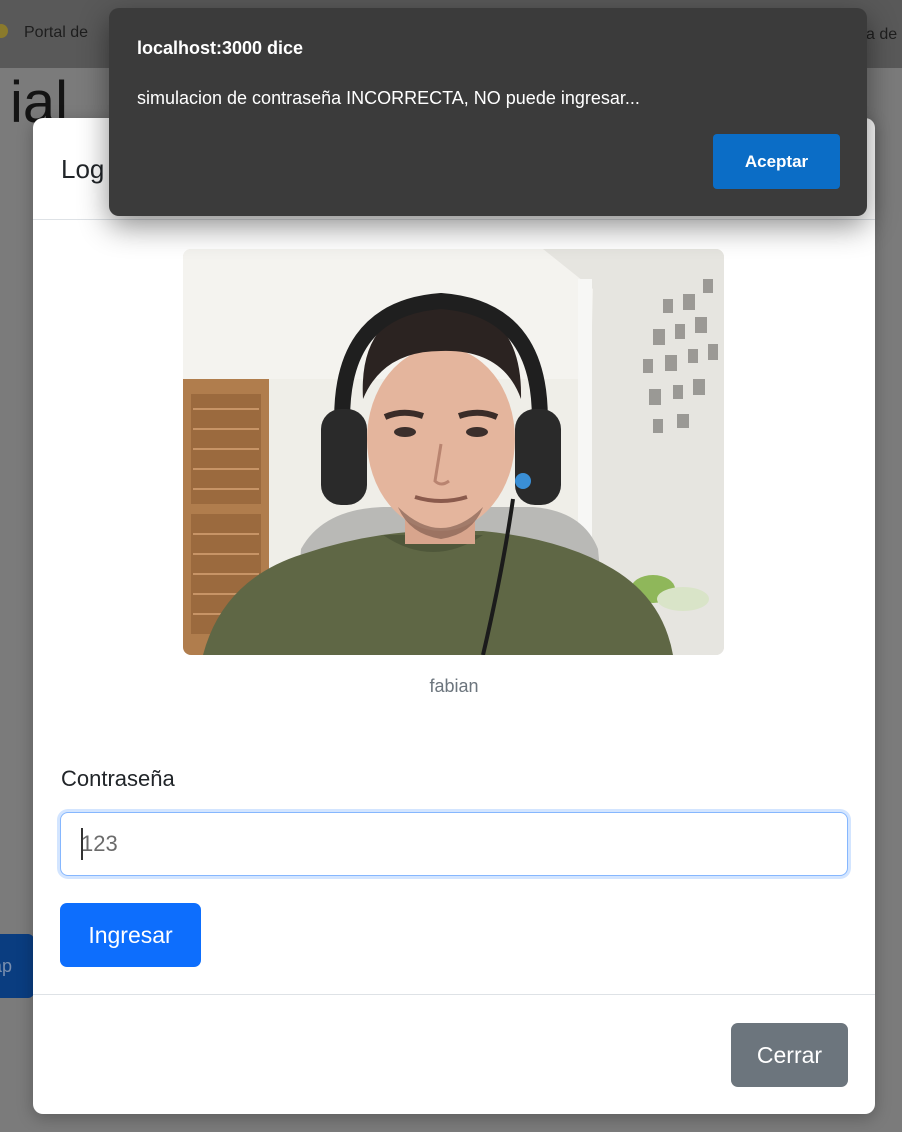 Image resolution: width=902 pixels, height=1132 pixels. Describe the element at coordinates (6, 966) in the screenshot. I see `background-button-label: ap` at that location.